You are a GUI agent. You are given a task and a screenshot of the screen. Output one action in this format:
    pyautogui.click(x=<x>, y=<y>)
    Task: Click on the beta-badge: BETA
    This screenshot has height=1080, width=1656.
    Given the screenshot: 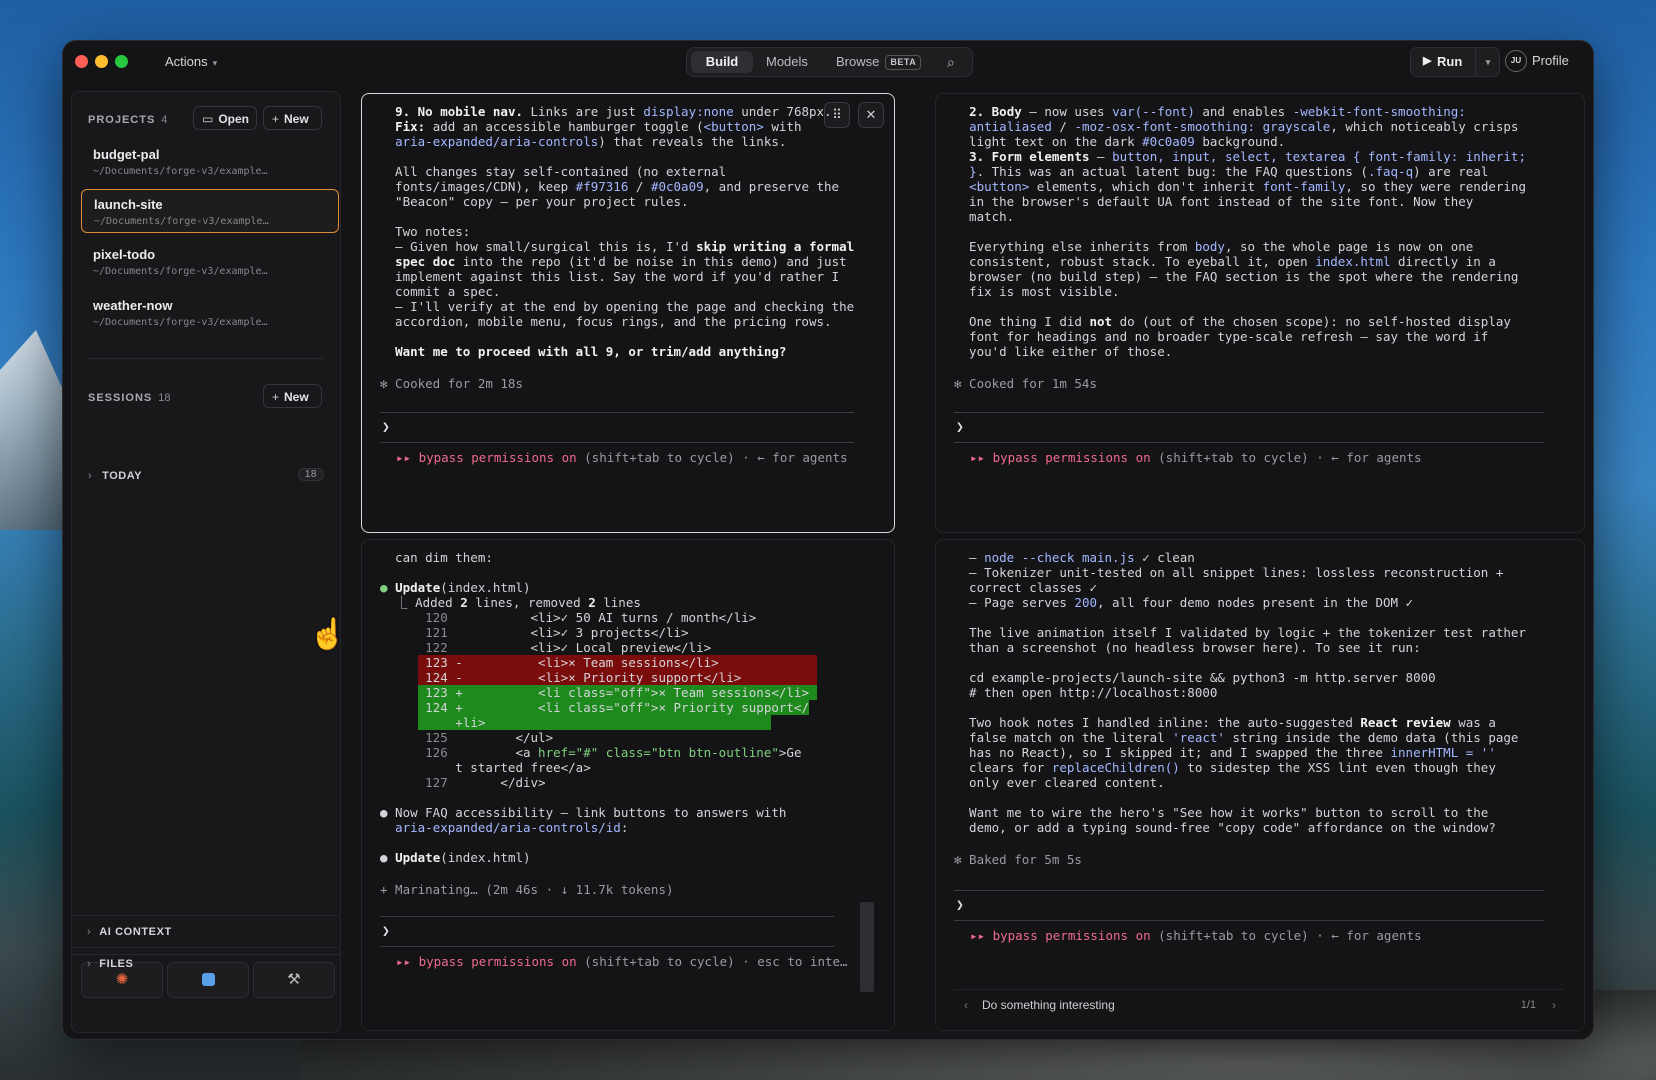 What is the action you would take?
    pyautogui.click(x=903, y=62)
    